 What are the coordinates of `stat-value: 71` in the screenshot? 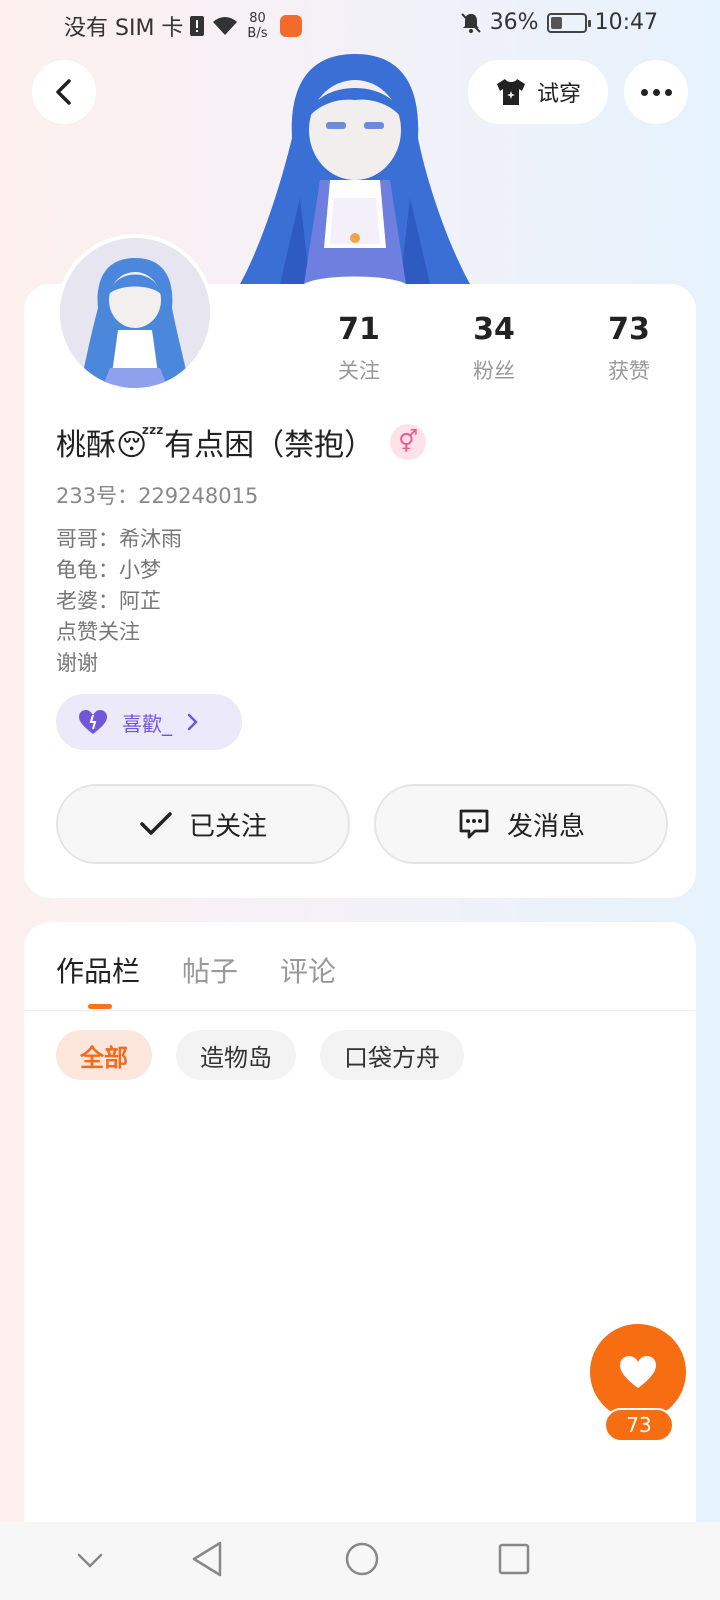 It's located at (359, 329).